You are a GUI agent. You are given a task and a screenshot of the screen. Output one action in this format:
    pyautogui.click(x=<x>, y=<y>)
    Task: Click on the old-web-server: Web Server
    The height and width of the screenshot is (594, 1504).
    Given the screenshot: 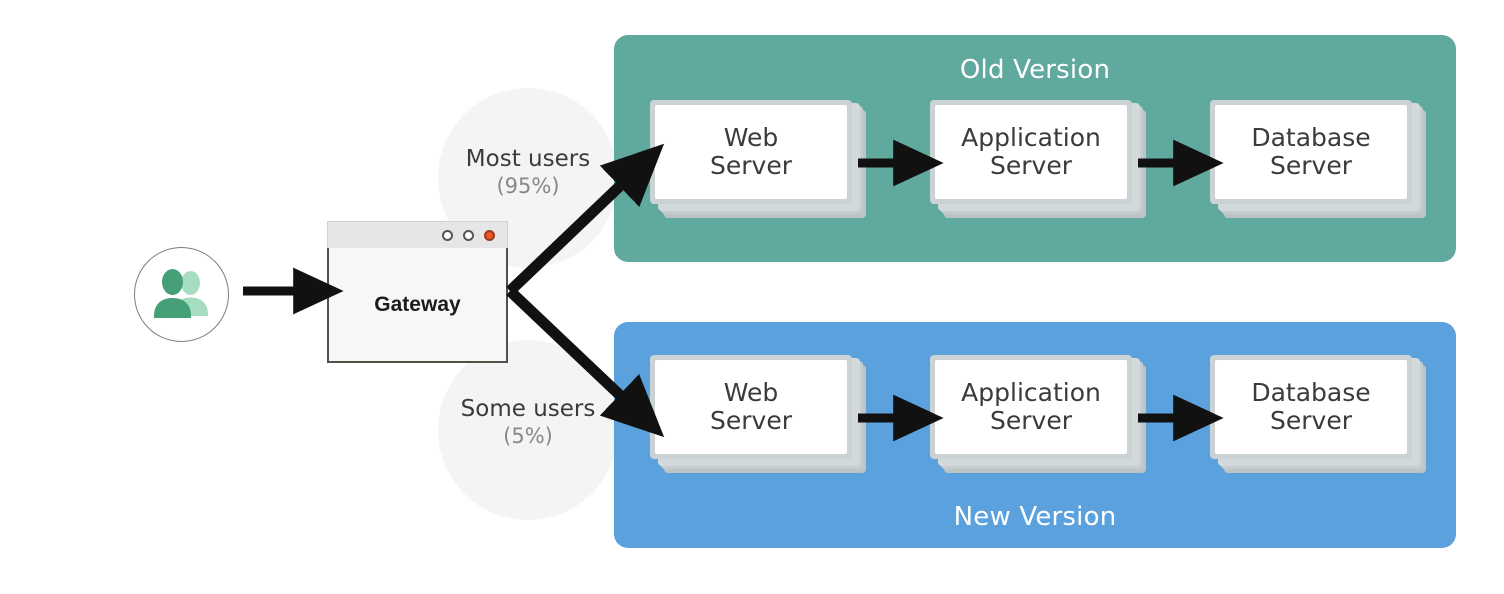 What is the action you would take?
    pyautogui.click(x=758, y=159)
    